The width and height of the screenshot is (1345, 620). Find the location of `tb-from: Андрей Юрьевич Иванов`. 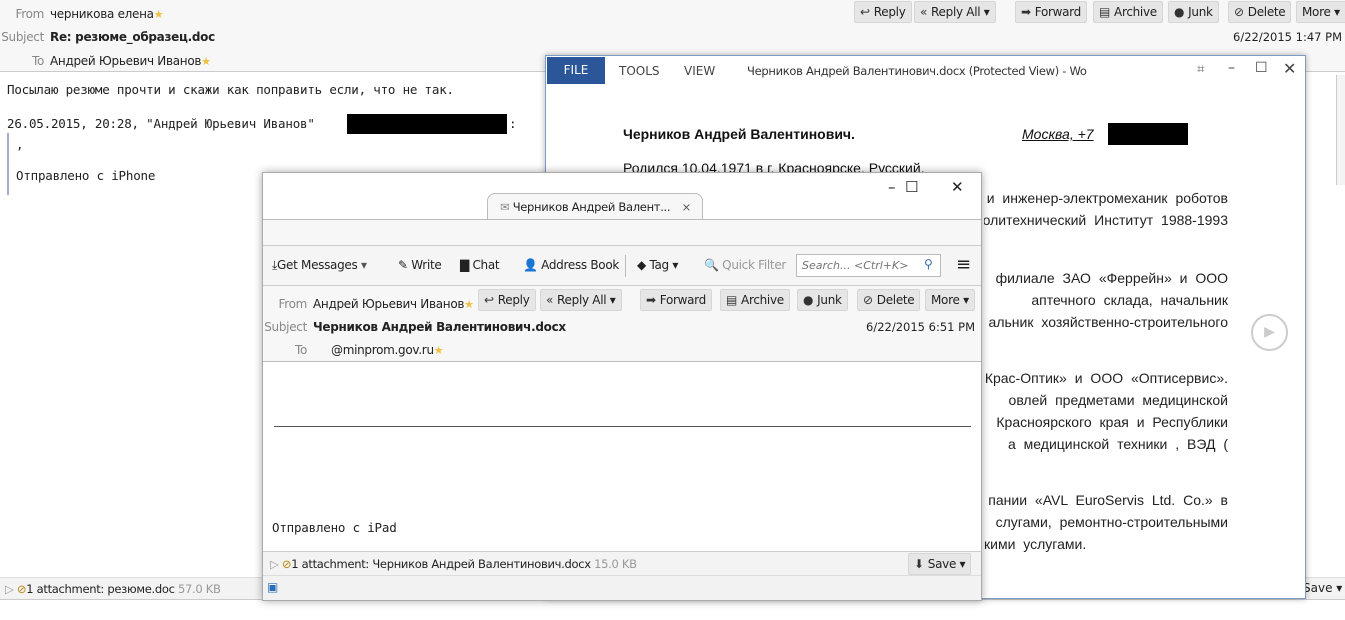

tb-from: Андрей Юрьевич Иванов is located at coordinates (388, 304).